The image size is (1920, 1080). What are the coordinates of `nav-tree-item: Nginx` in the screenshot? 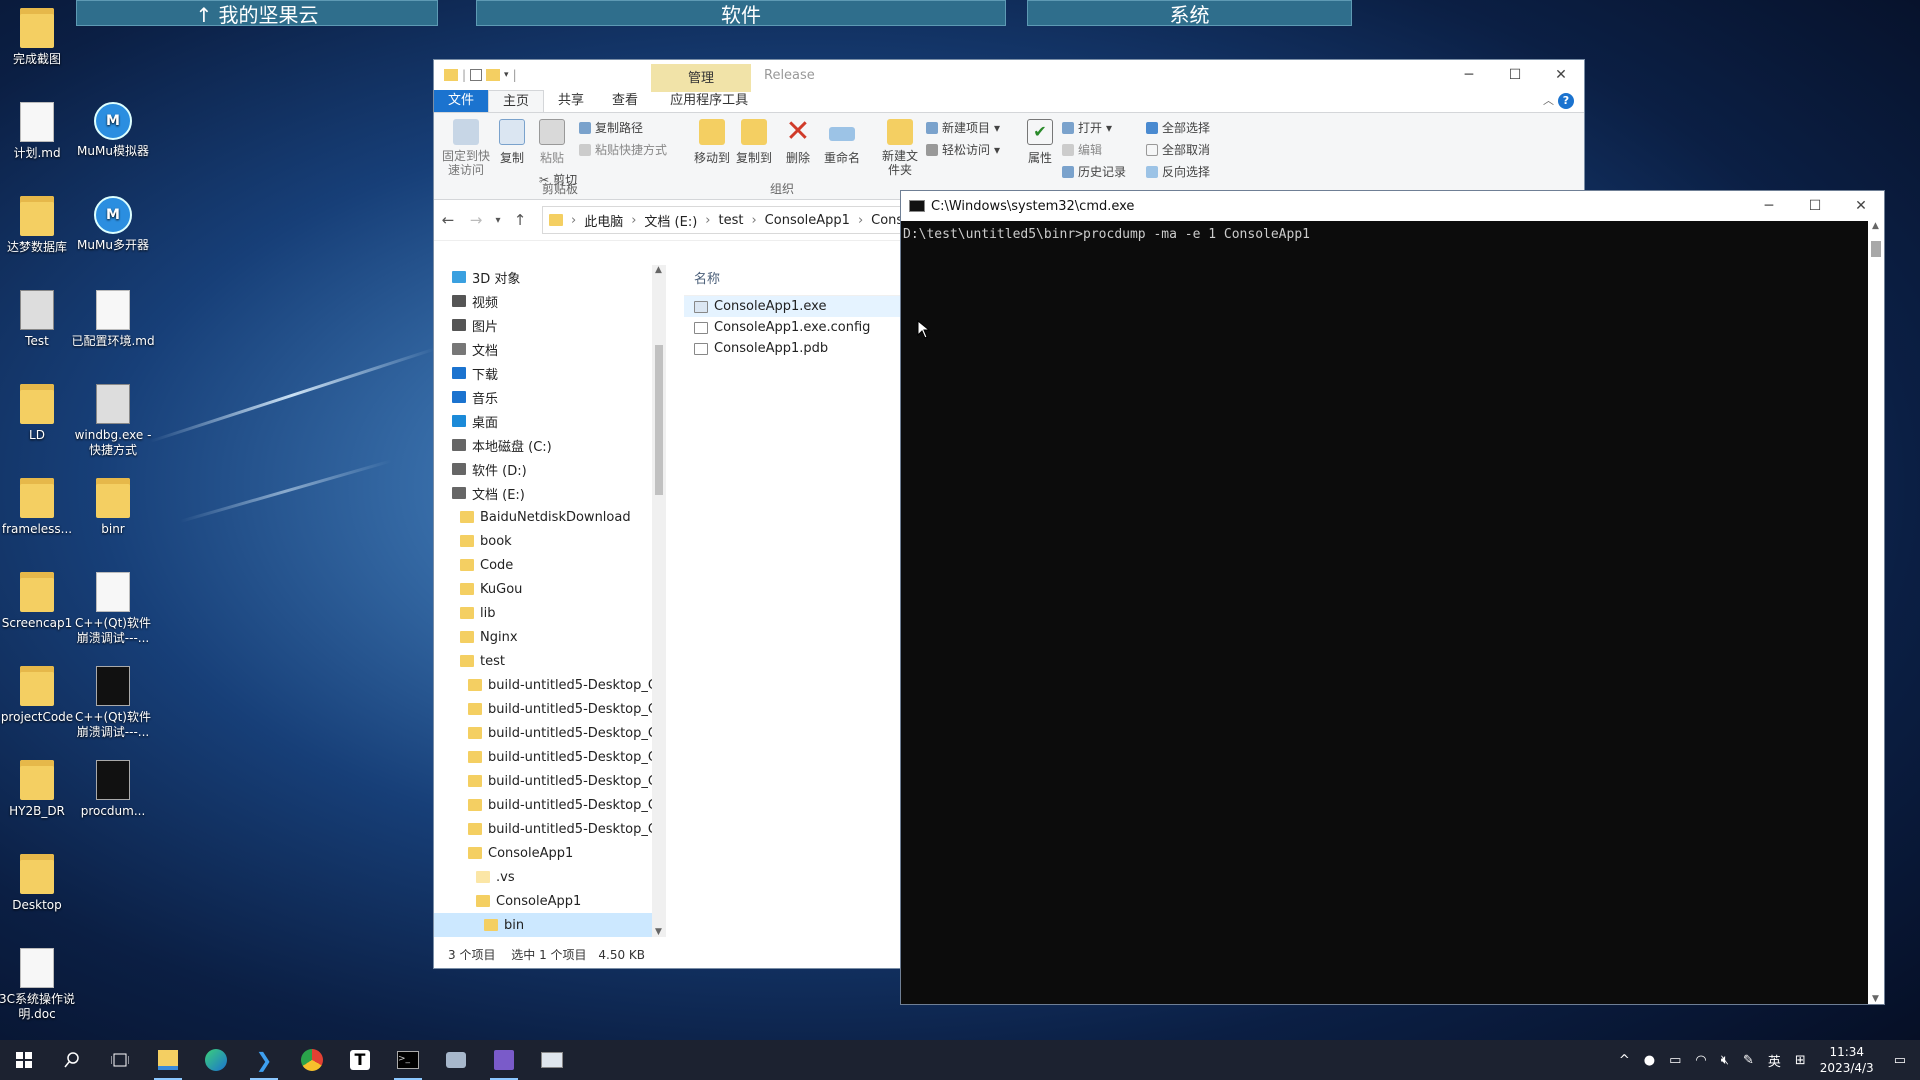 It's located at (550, 637).